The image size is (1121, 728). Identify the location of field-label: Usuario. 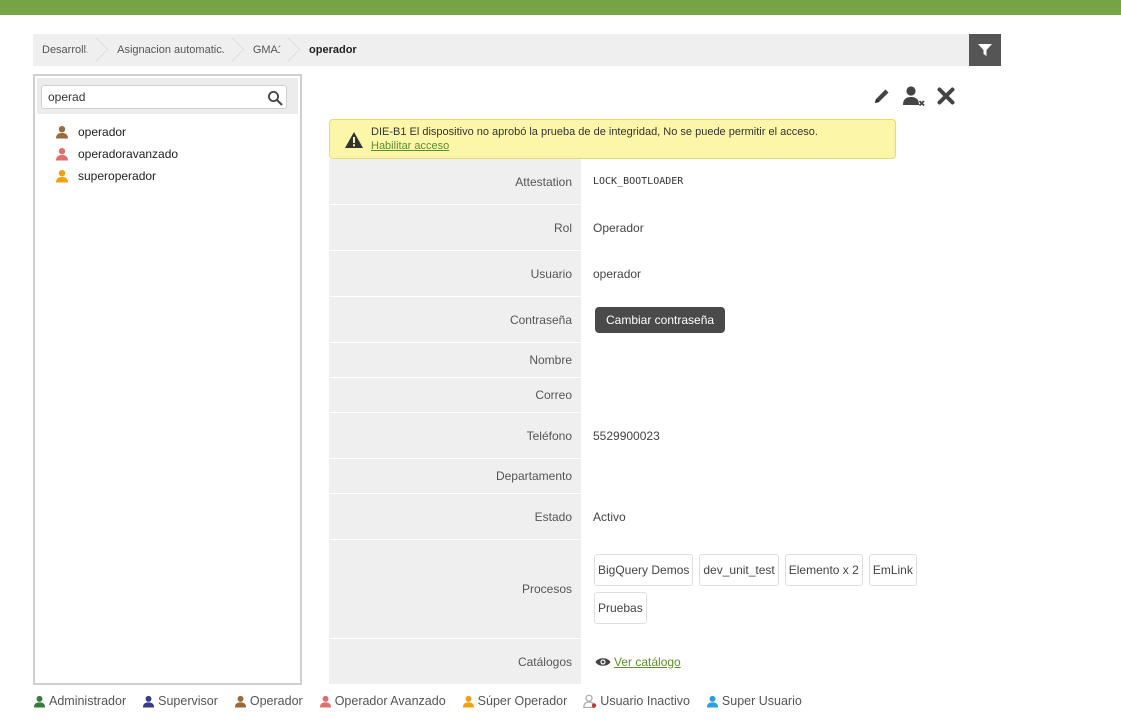
(455, 273).